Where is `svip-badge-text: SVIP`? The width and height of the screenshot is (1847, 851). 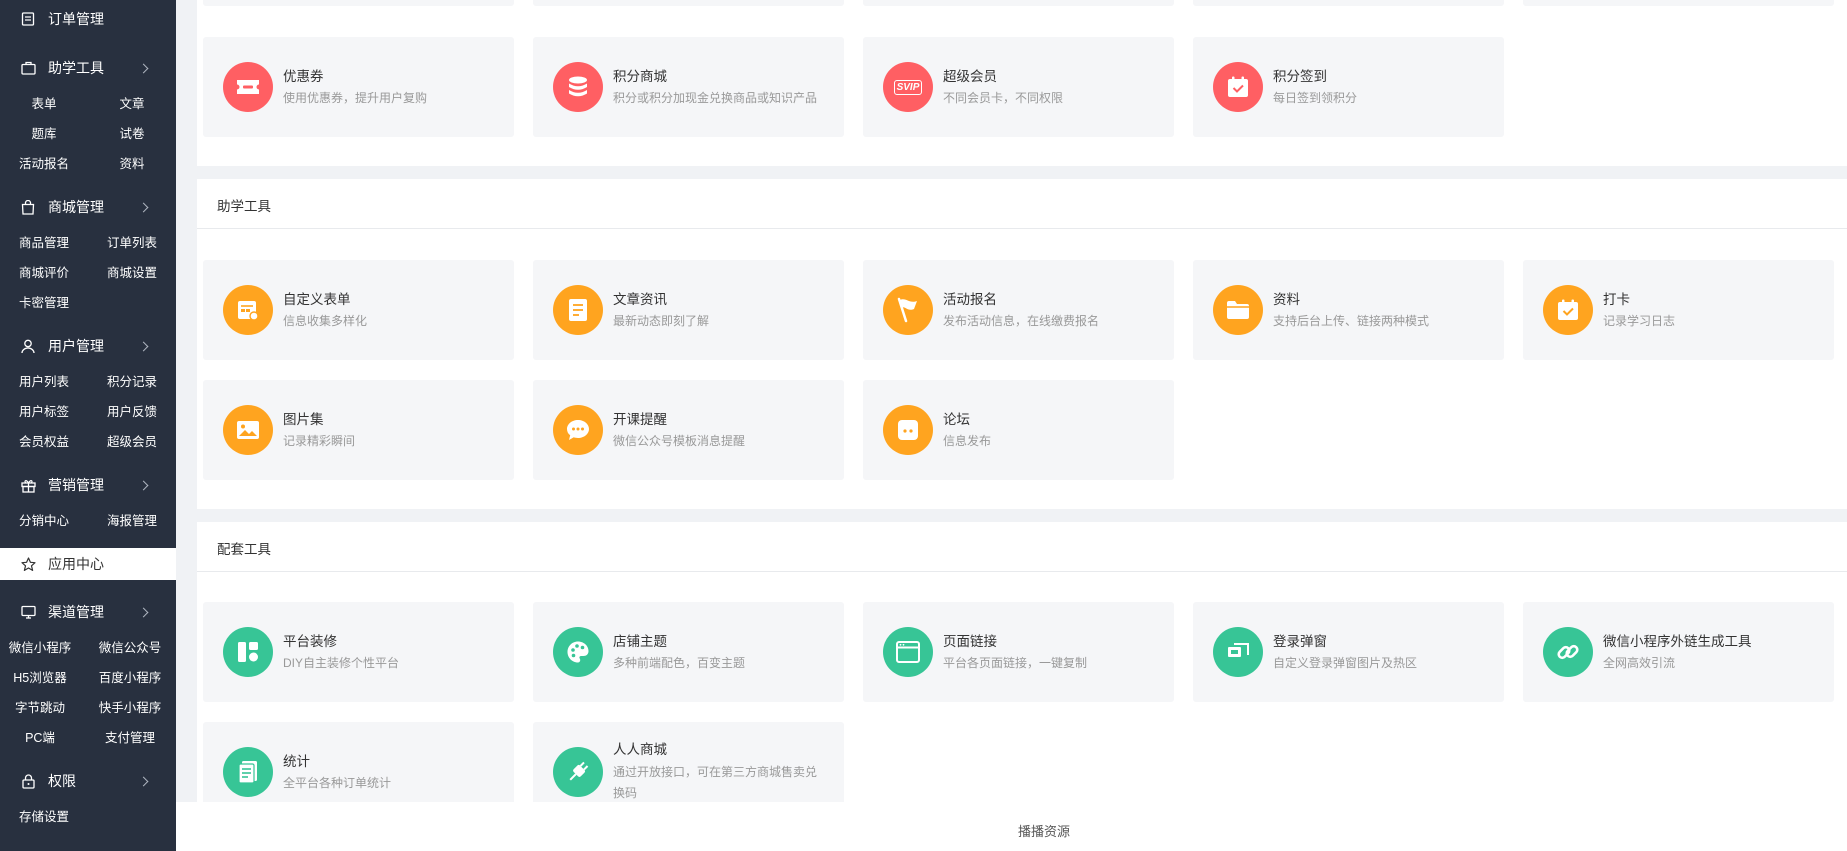 svip-badge-text: SVIP is located at coordinates (908, 87).